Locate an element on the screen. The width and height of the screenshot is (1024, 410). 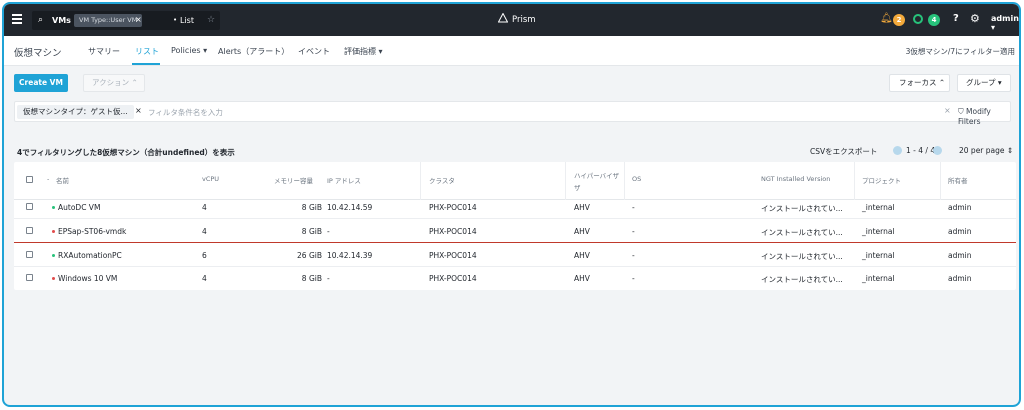
column-header-owner: 所有者 is located at coordinates (958, 180).